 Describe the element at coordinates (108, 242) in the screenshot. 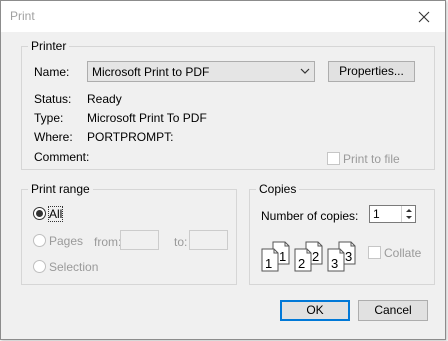

I see `from-label: from:` at that location.